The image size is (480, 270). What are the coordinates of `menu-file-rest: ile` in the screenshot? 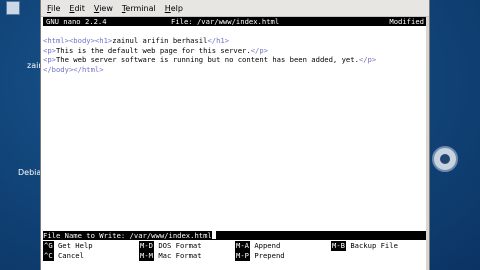 It's located at (56, 8).